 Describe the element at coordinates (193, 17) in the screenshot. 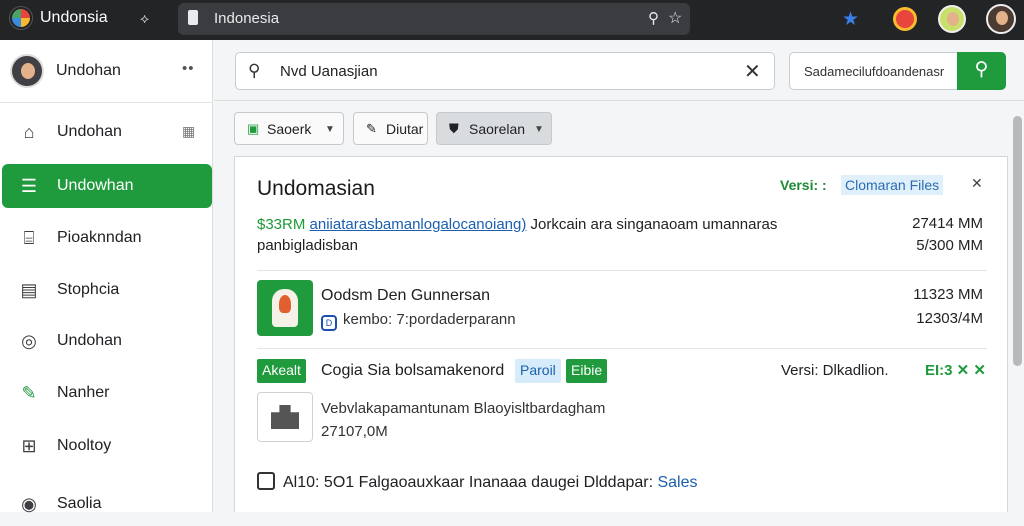

I see `lock-icon` at that location.